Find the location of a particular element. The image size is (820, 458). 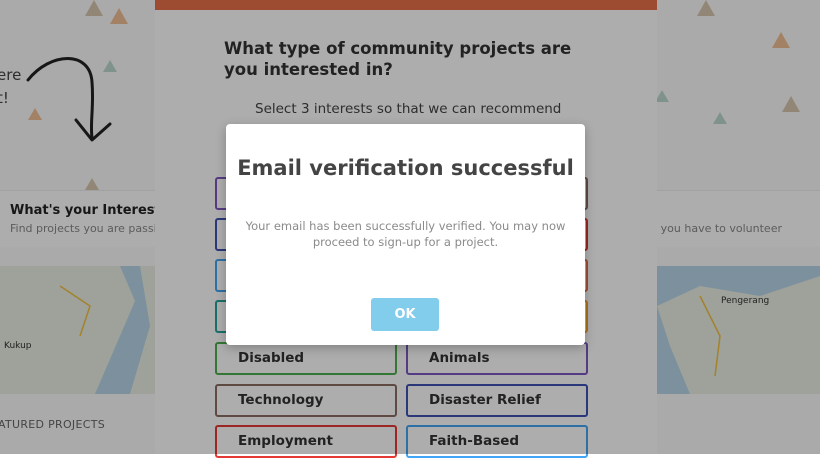

ok-button: OK is located at coordinates (405, 314).